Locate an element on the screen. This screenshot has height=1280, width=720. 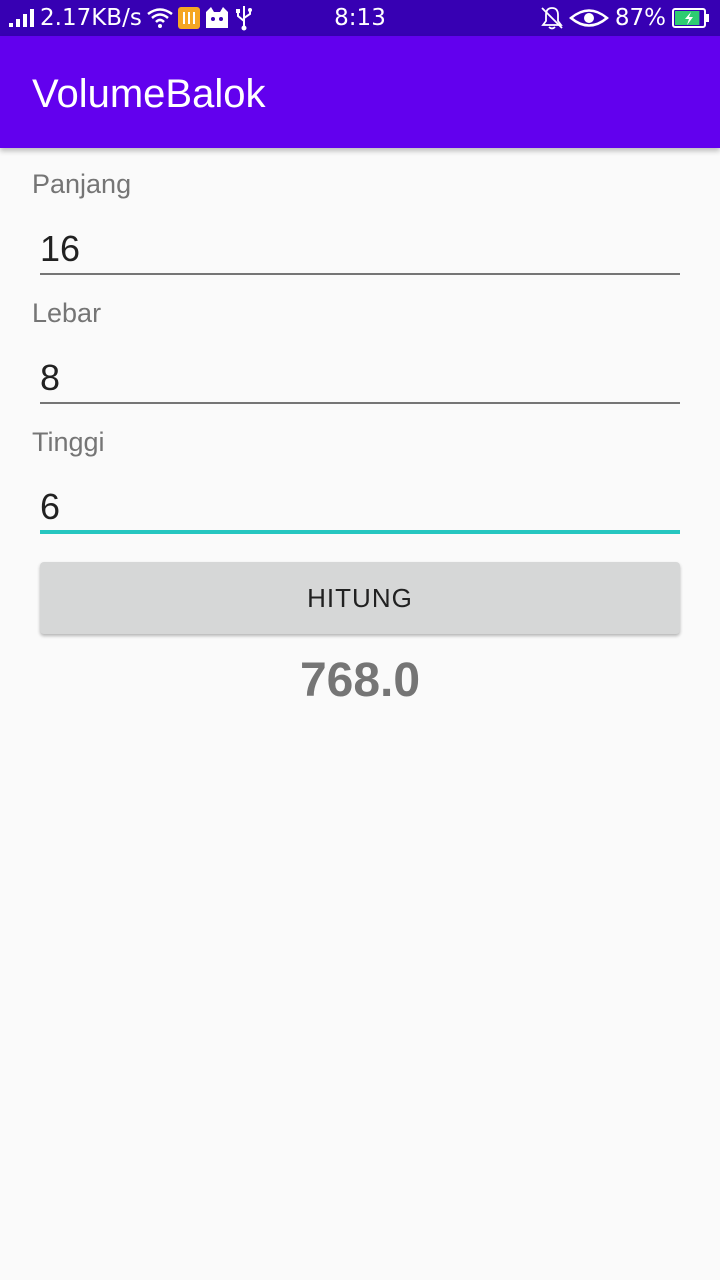
battery-charging-icon is located at coordinates (691, 18).